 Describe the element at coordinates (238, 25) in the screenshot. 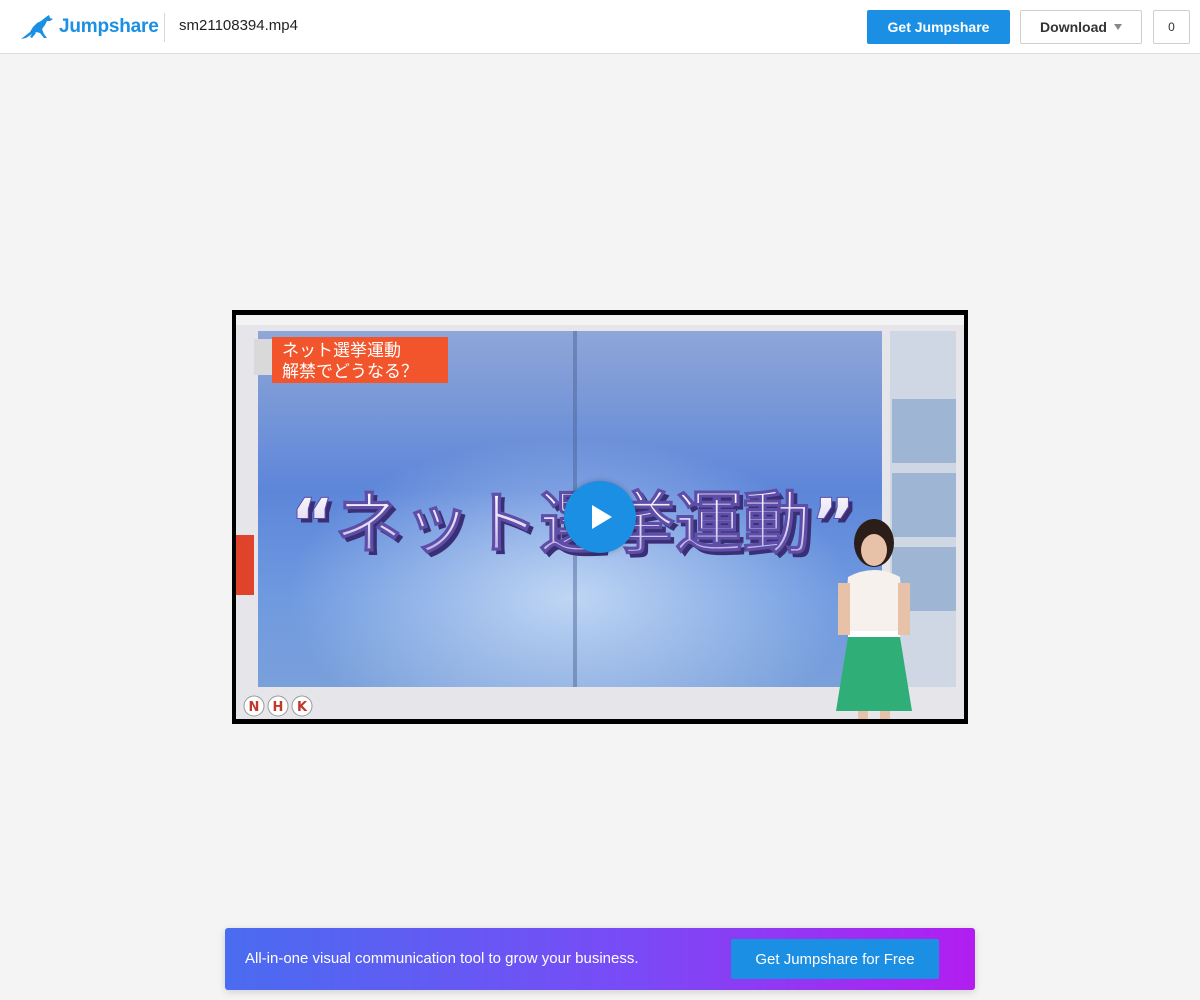

I see `file-name: sm21108394.mp4` at that location.